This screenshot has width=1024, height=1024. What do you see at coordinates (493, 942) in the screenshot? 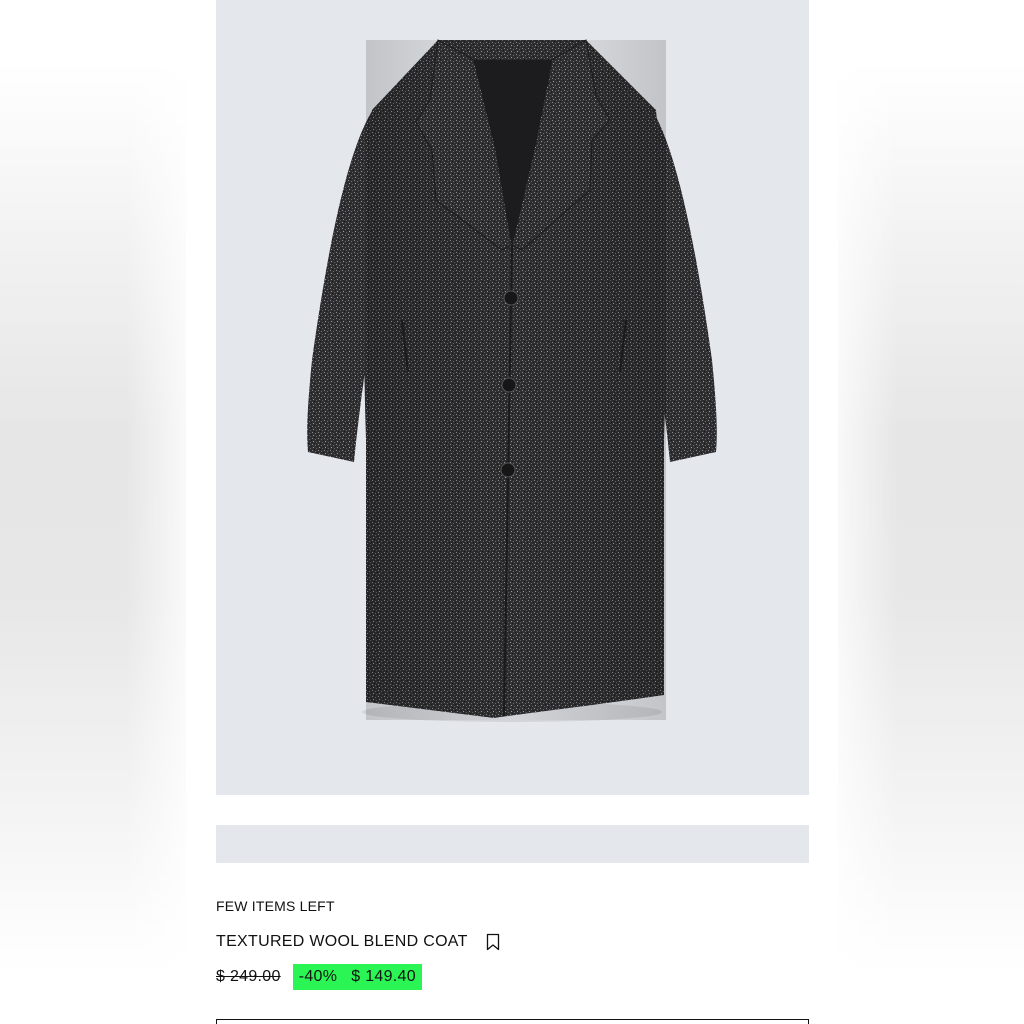
I see `bookmark-icon` at bounding box center [493, 942].